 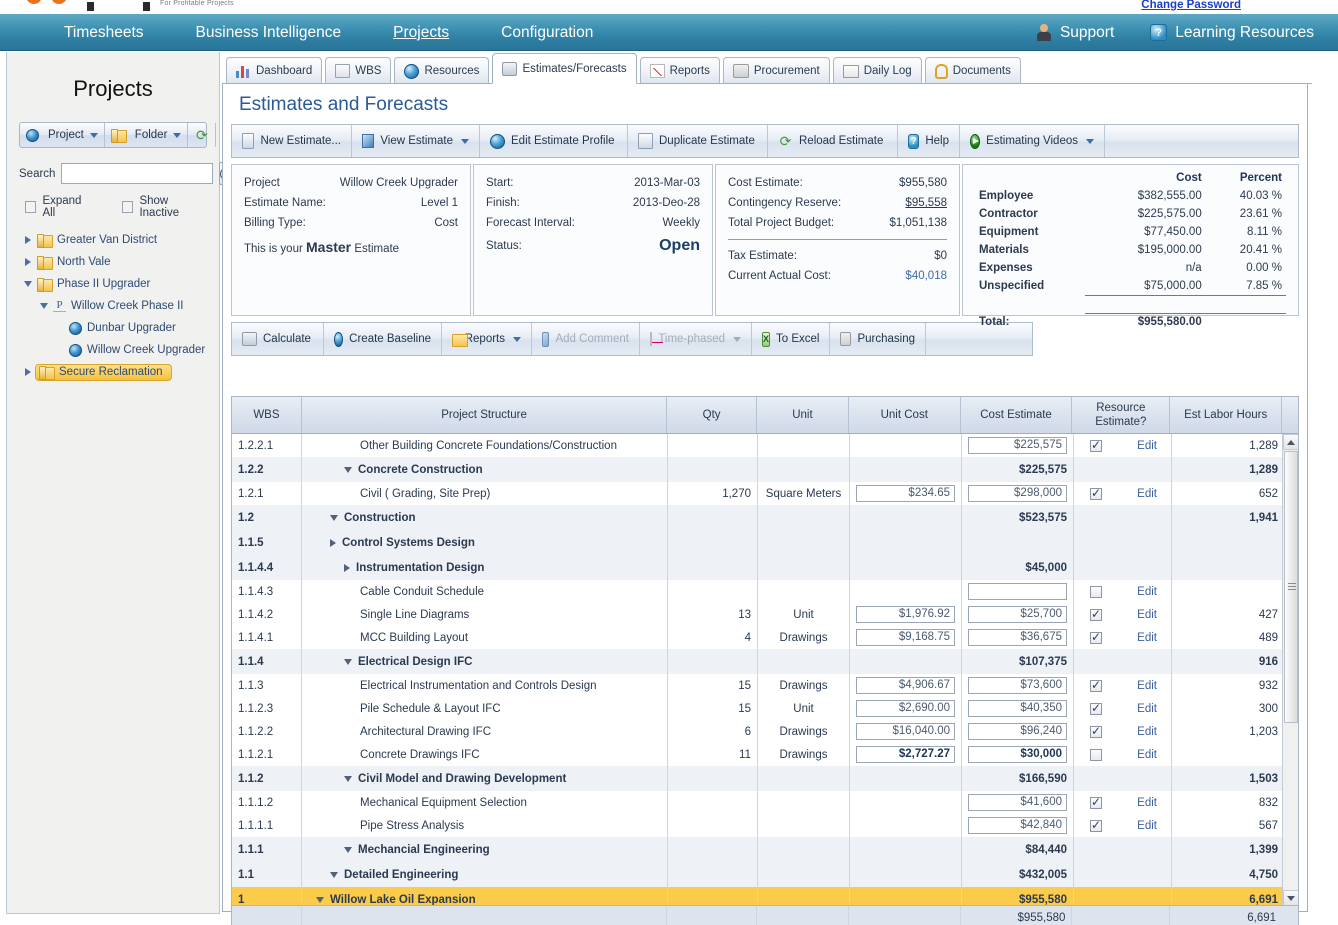 I want to click on grid-vertical-scrollbar, so click(x=1290, y=669).